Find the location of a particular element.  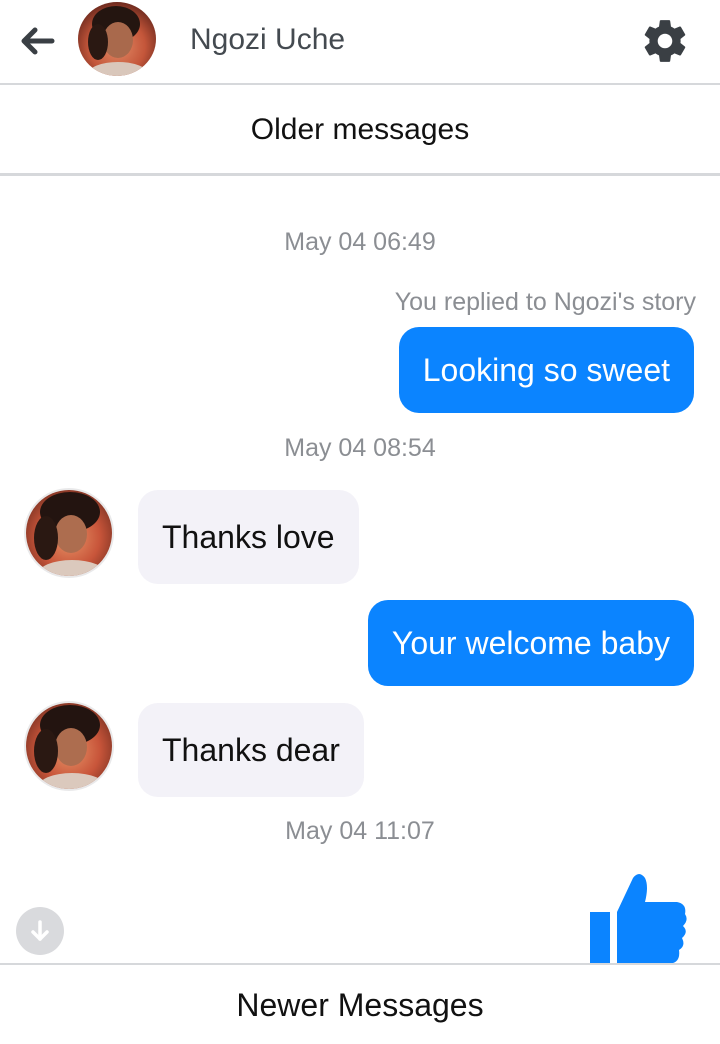

timestamp: May 04 06:49 is located at coordinates (360, 242).